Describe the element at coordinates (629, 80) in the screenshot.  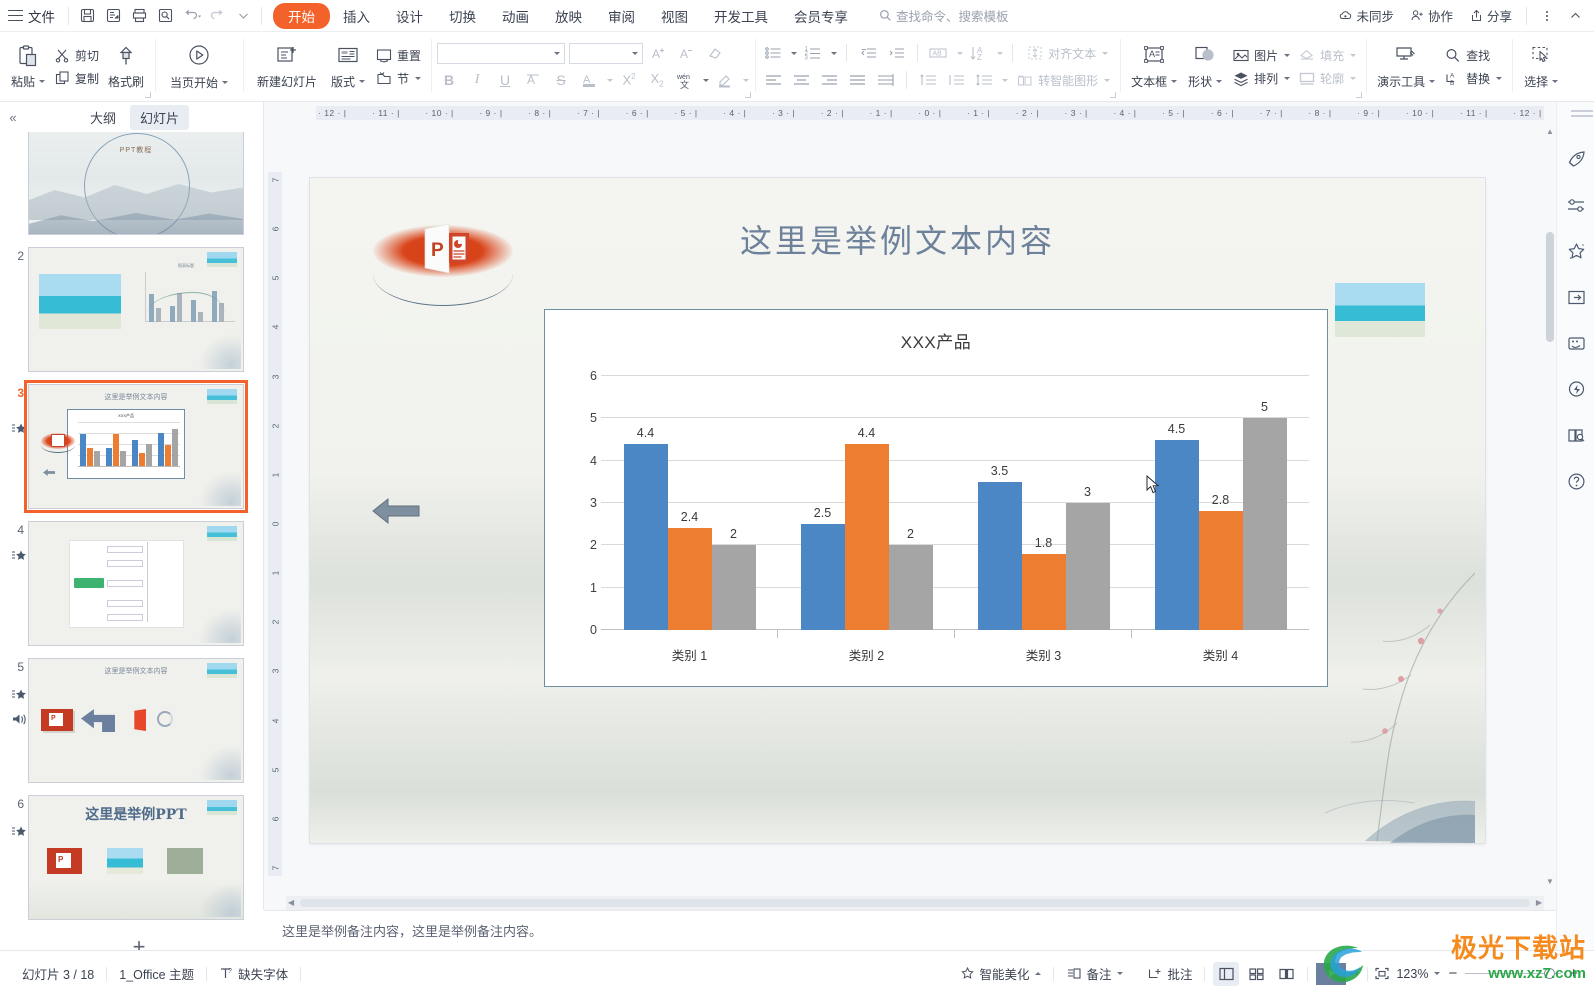
I see `superscript-button: X2` at that location.